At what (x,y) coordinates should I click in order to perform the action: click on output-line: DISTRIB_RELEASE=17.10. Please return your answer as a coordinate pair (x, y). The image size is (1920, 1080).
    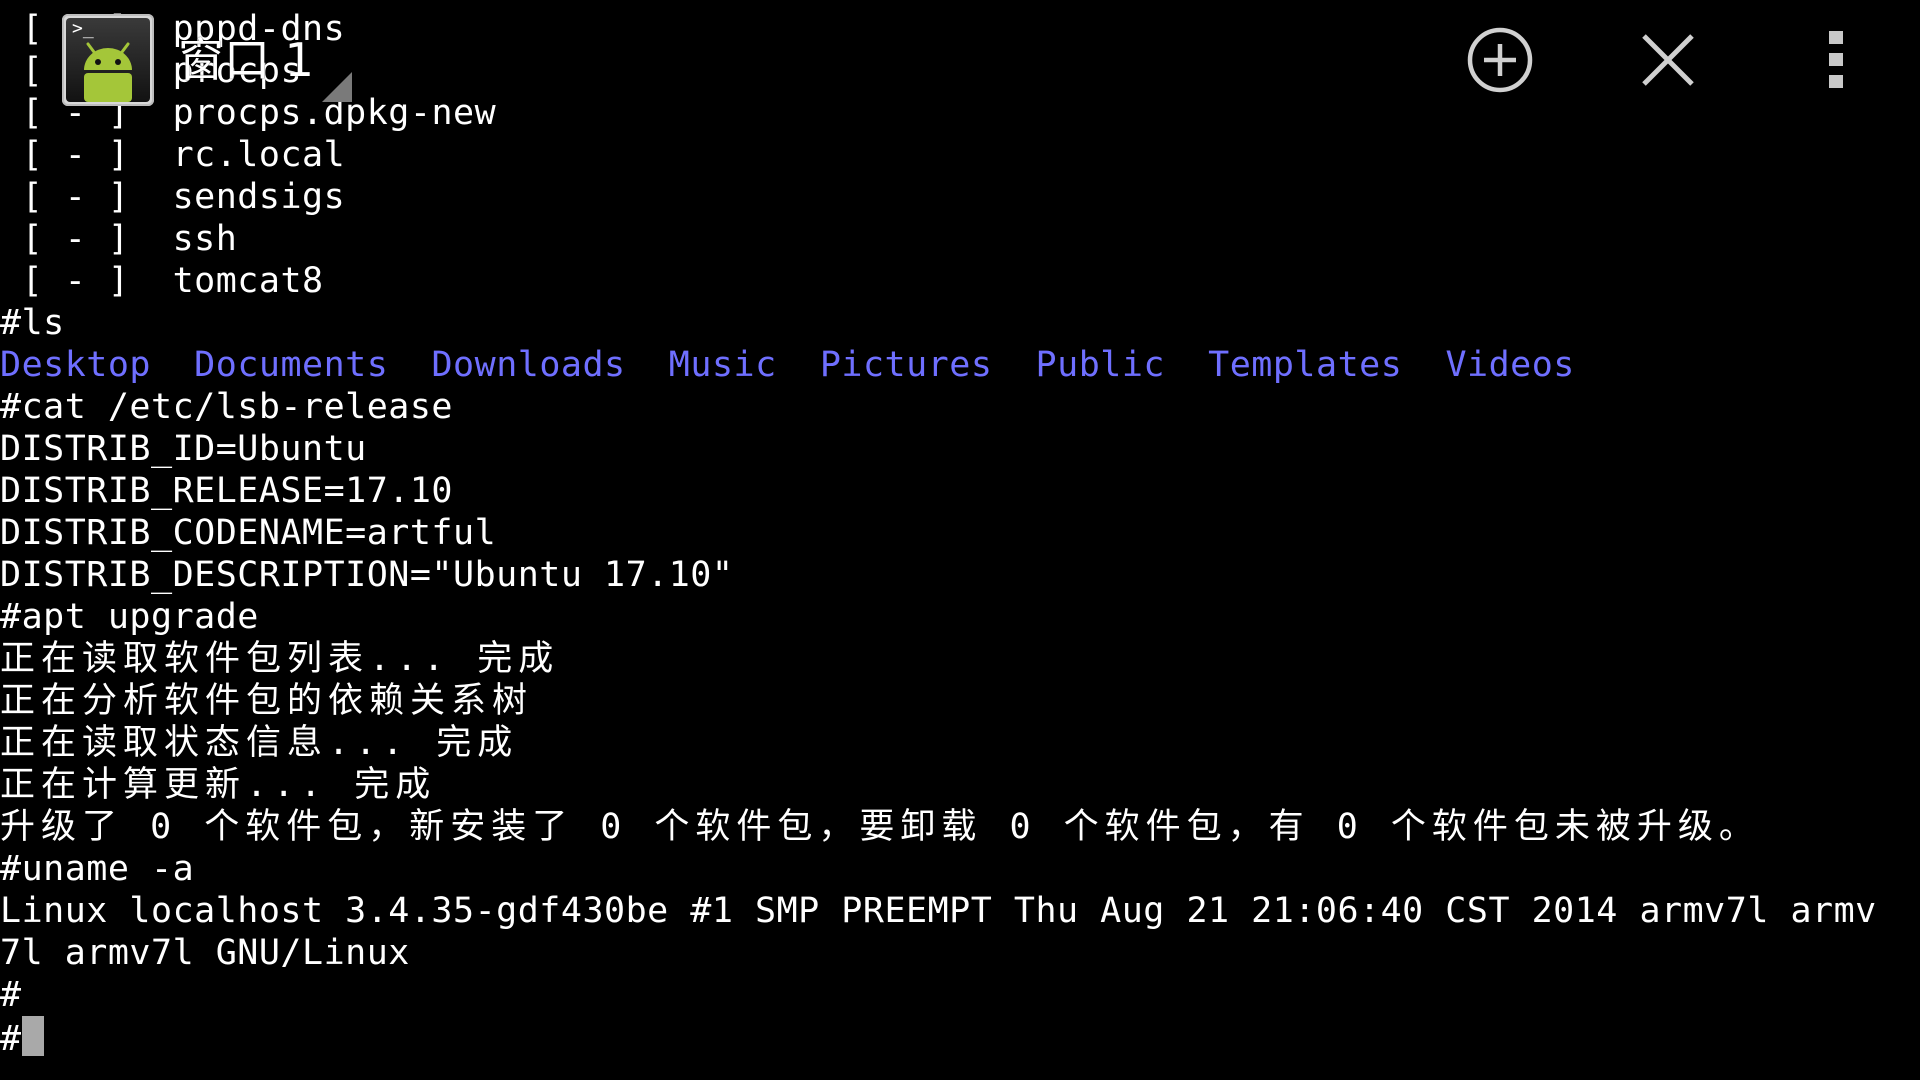
    Looking at the image, I should click on (227, 491).